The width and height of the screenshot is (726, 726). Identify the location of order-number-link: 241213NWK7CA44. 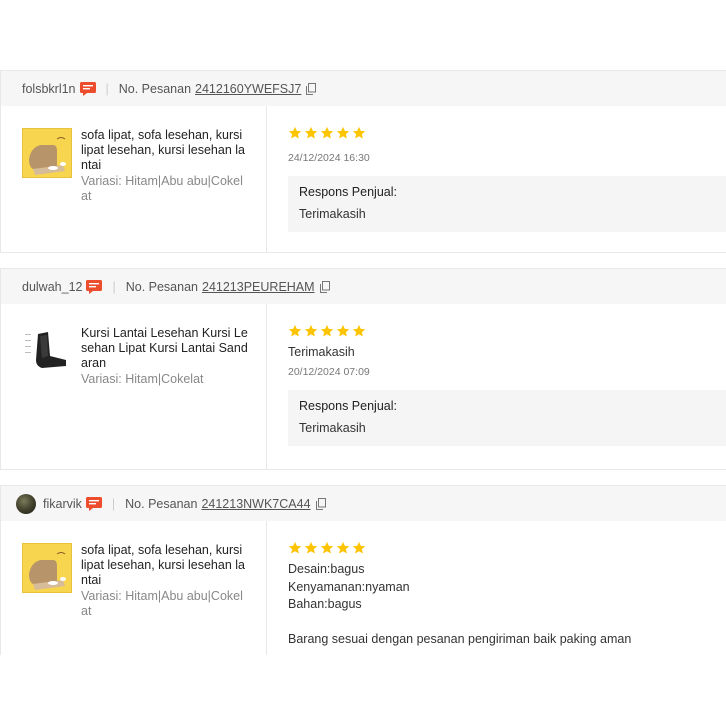
(255, 504).